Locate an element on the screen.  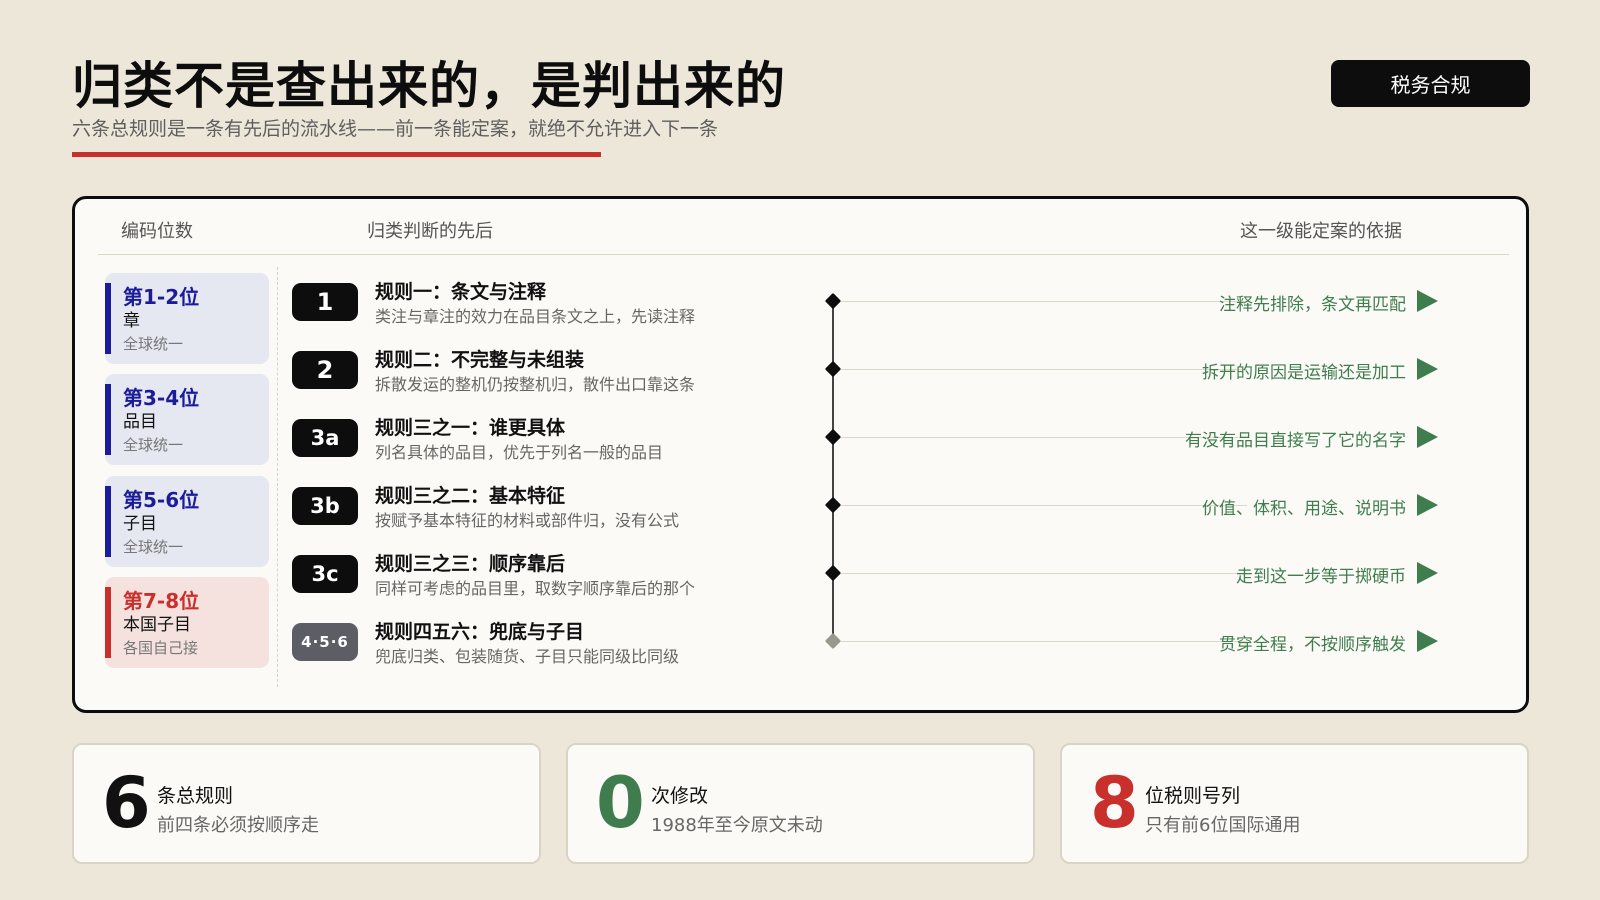
rule-badge: 2 is located at coordinates (325, 370).